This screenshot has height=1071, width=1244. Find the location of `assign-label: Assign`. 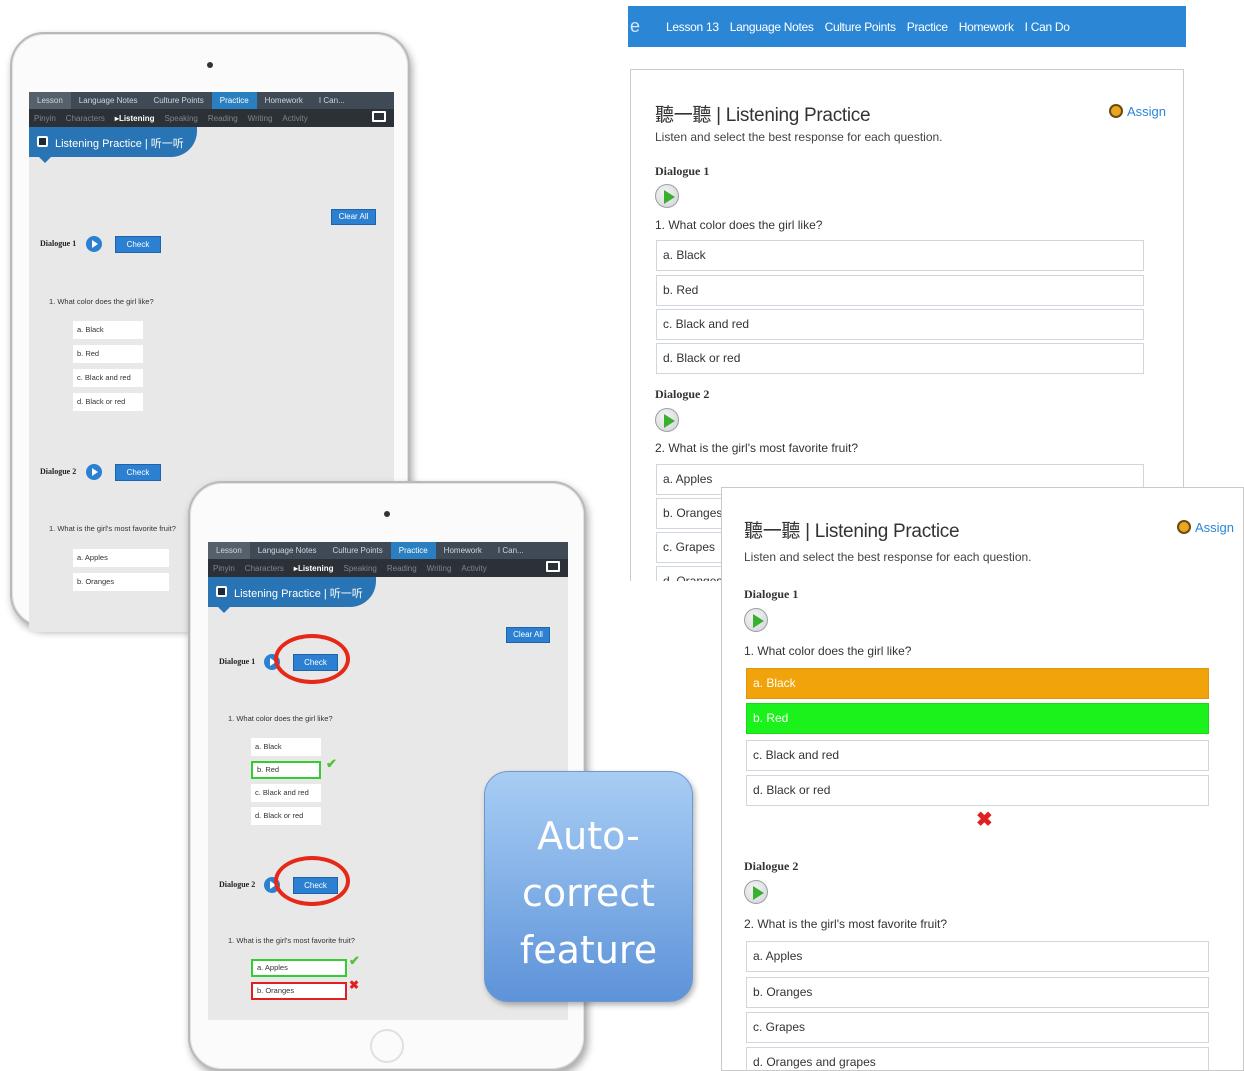

assign-label: Assign is located at coordinates (1147, 111).